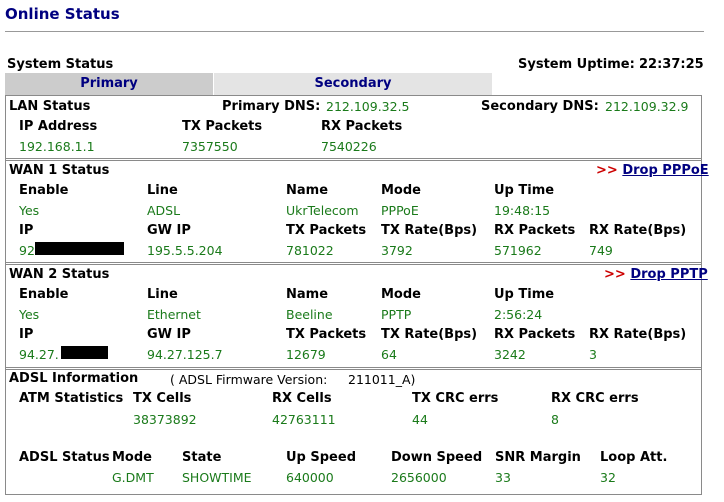 This screenshot has height=502, width=724. What do you see at coordinates (249, 379) in the screenshot?
I see `adsl-firmware-label: ( ADSL Firmware Version:` at bounding box center [249, 379].